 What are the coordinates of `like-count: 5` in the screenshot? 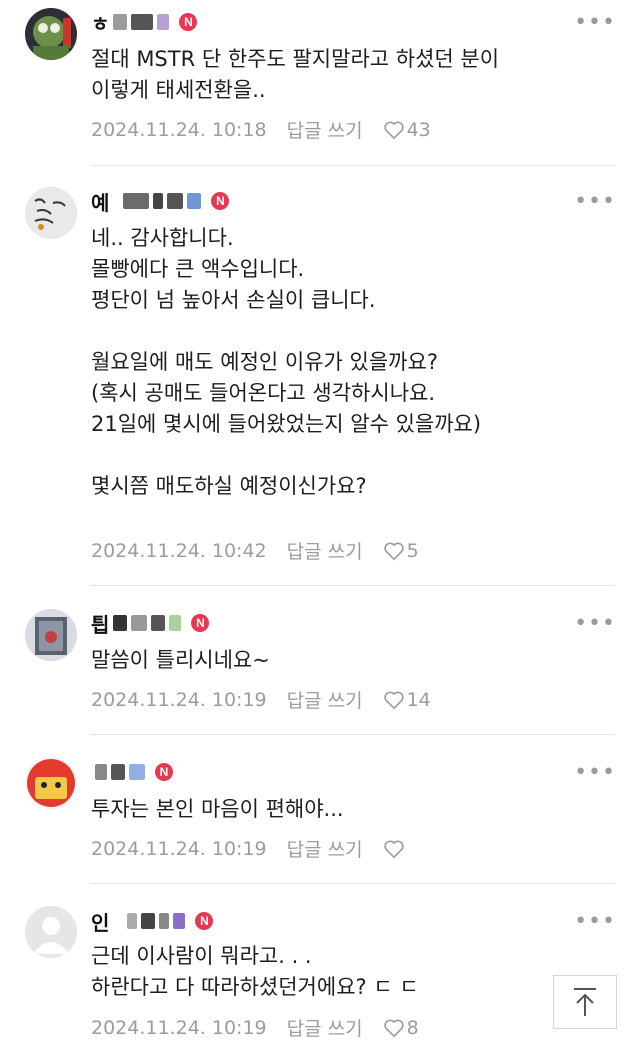 It's located at (412, 550).